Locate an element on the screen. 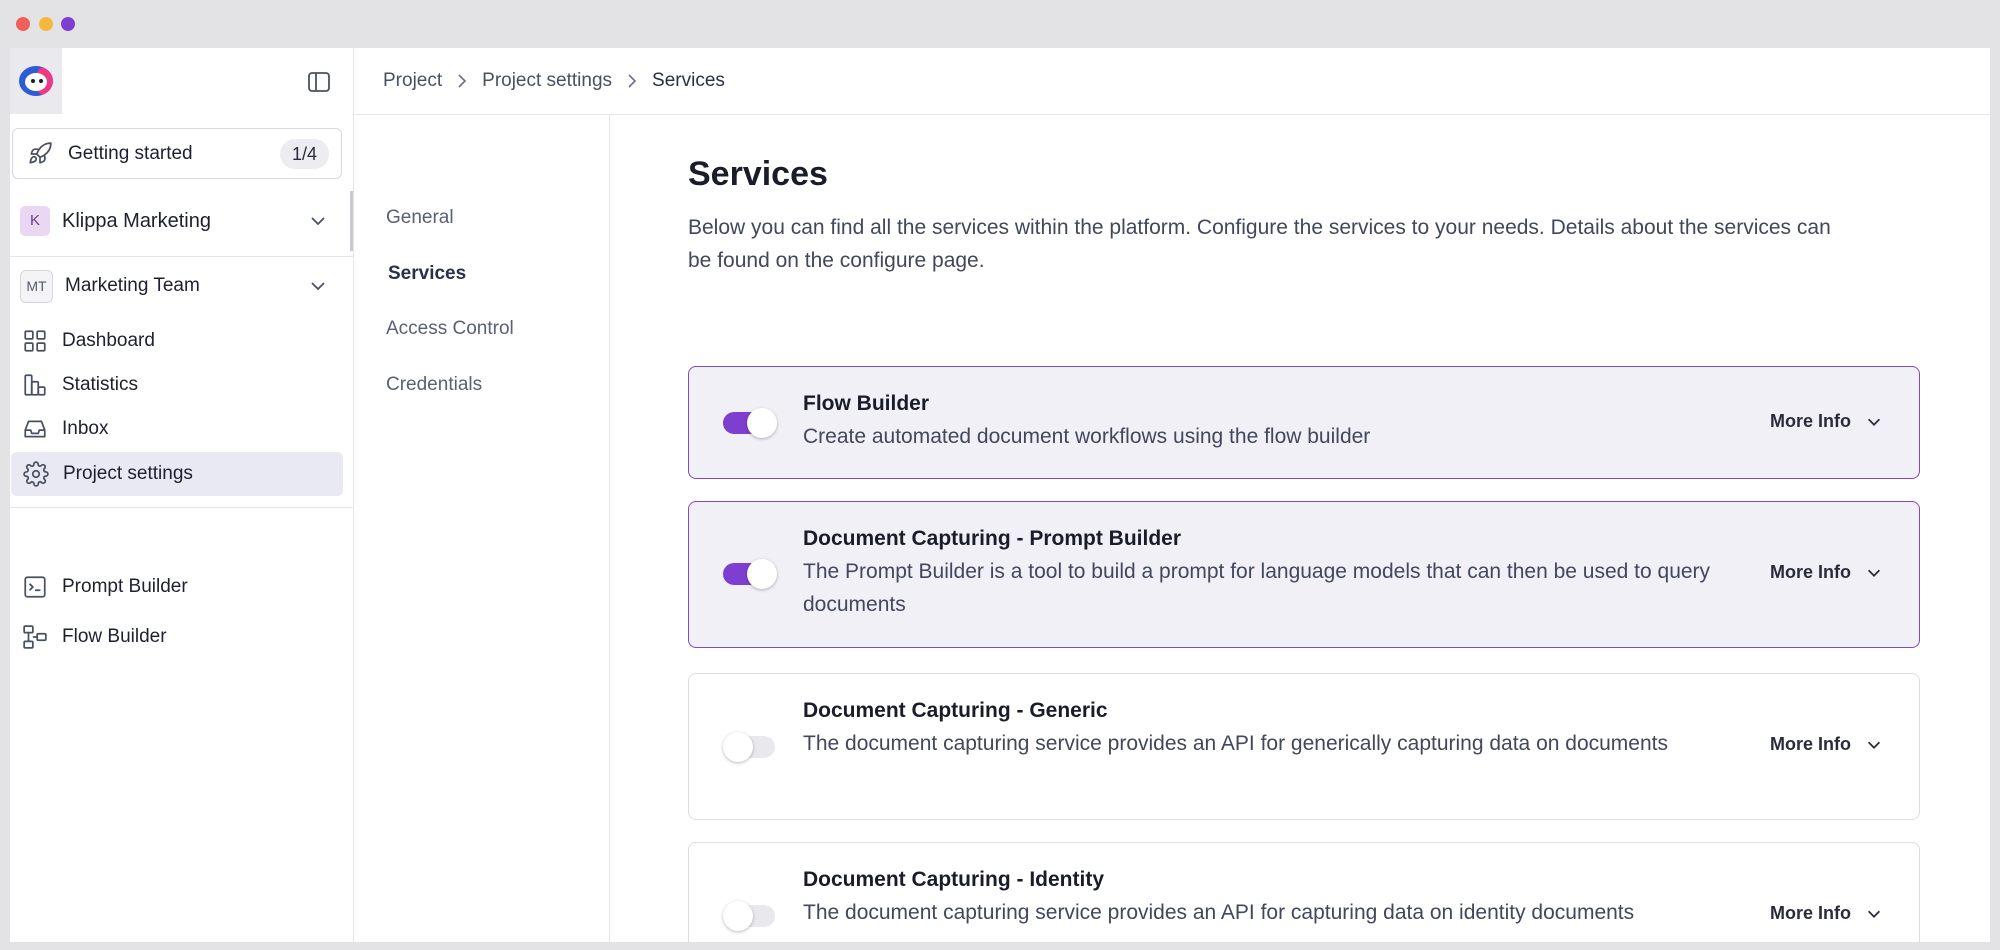 This screenshot has height=950, width=2000. sidebar-item-label: Flow Builder is located at coordinates (114, 636).